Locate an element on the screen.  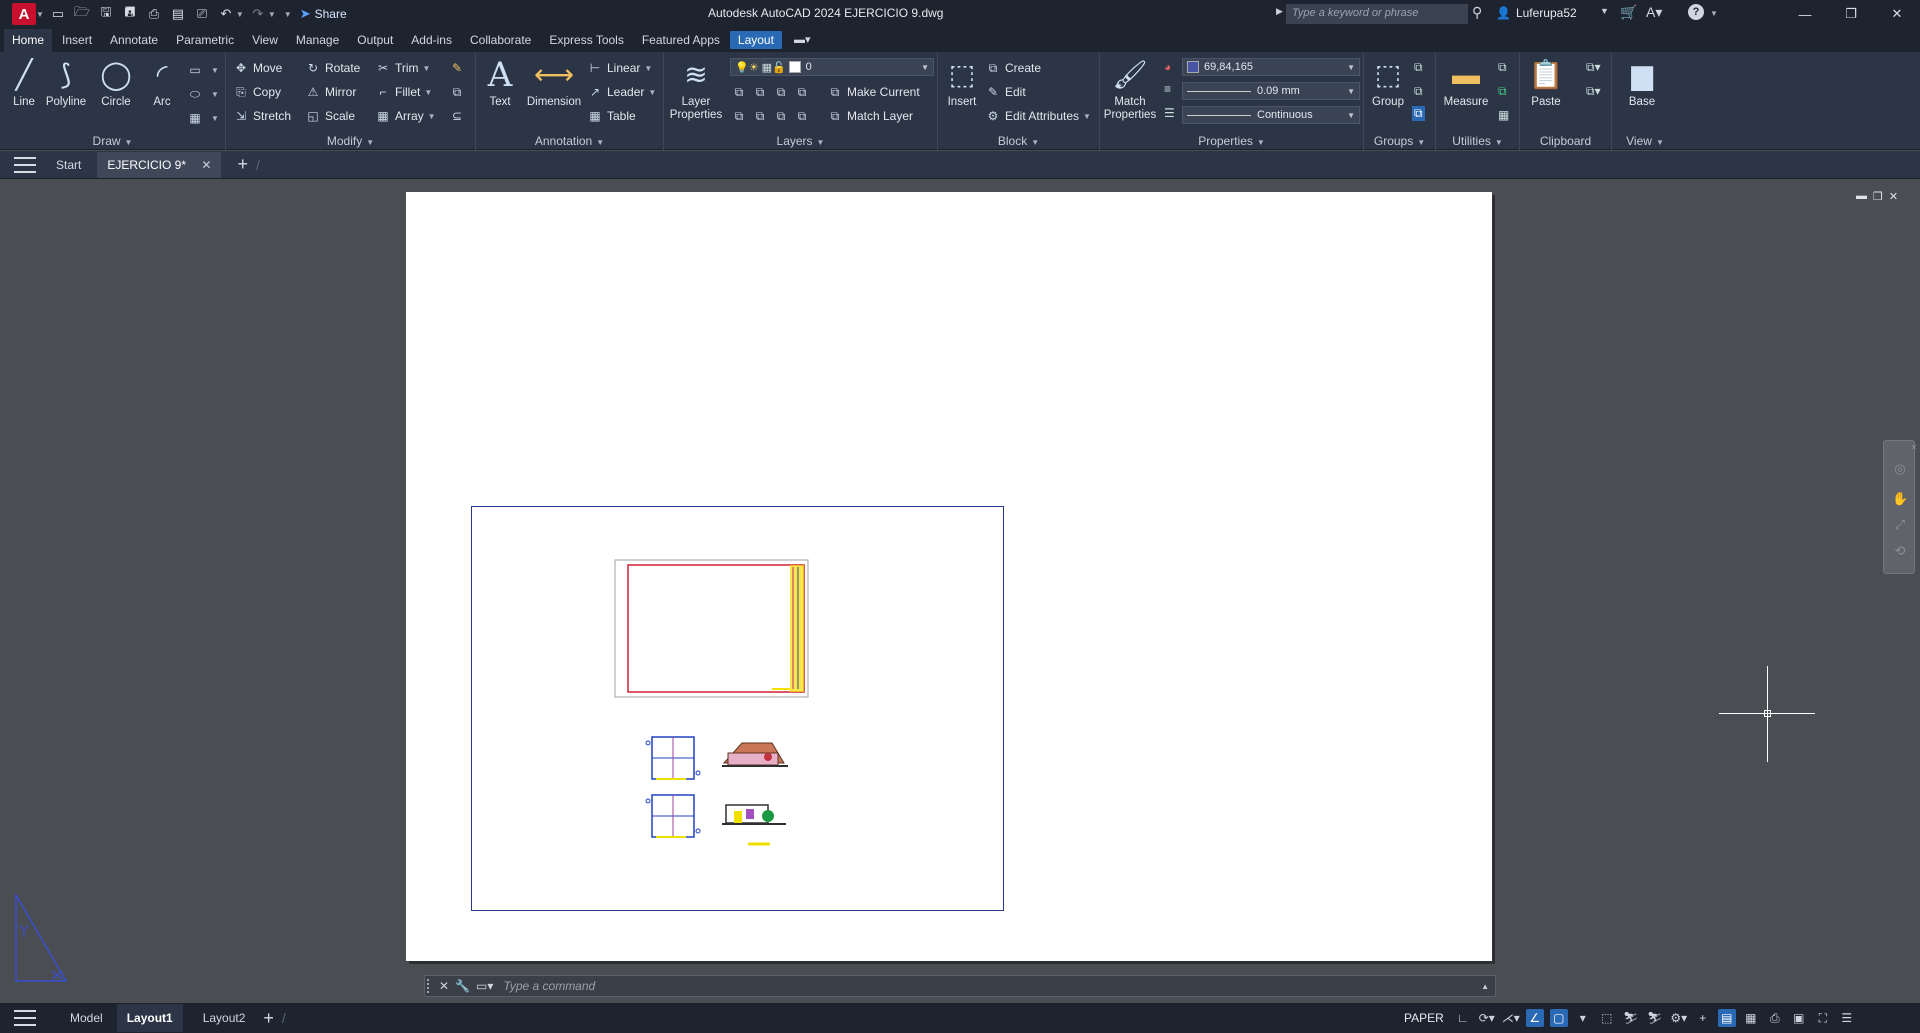
linetype-dropdown: Continuous ▼ is located at coordinates (1271, 115).